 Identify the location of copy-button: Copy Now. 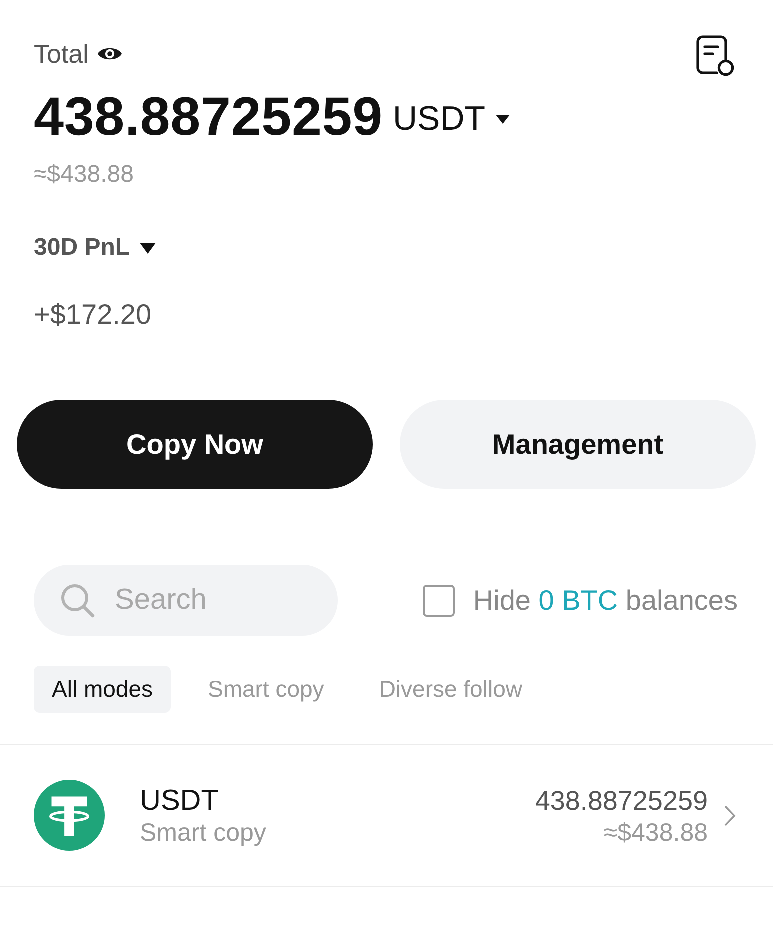
(195, 444).